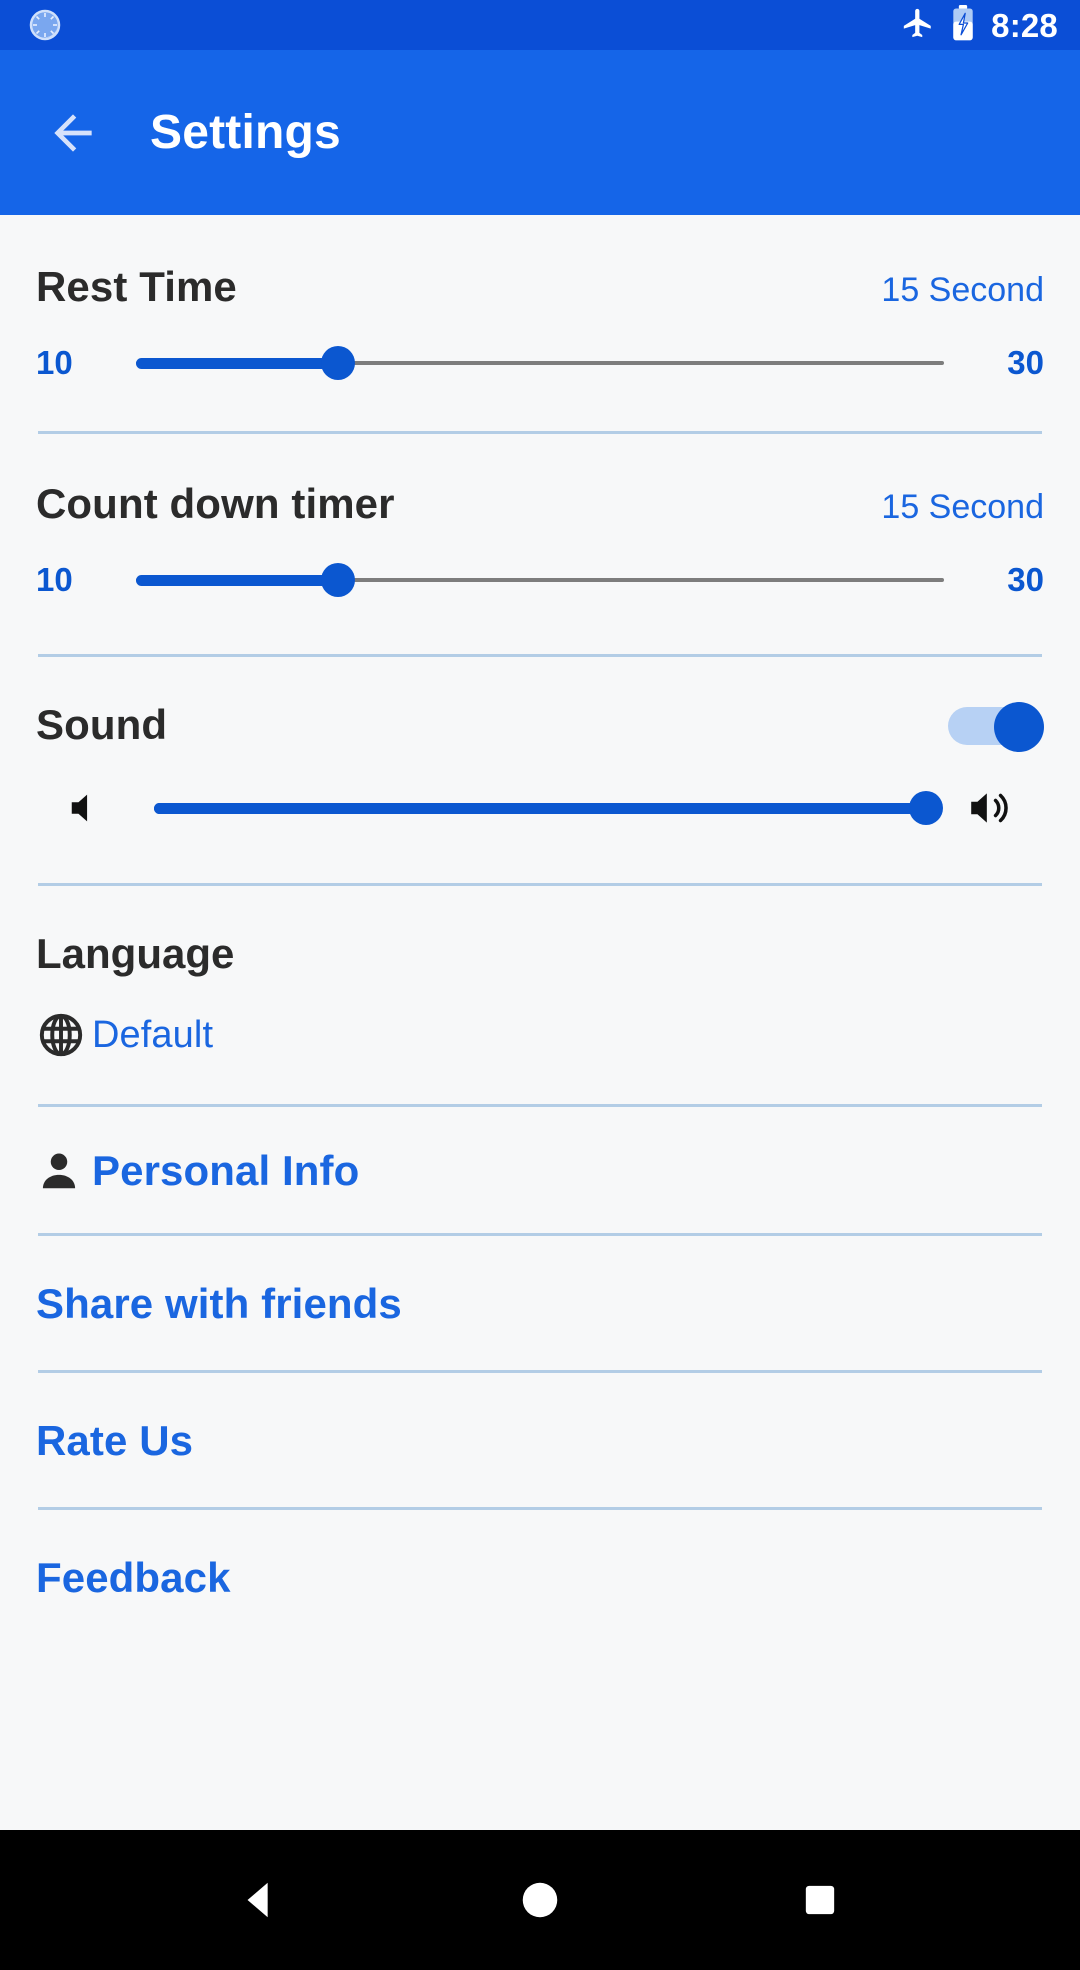 The image size is (1080, 1970). Describe the element at coordinates (219, 1303) in the screenshot. I see `share-with-friends-label: Share with friends` at that location.